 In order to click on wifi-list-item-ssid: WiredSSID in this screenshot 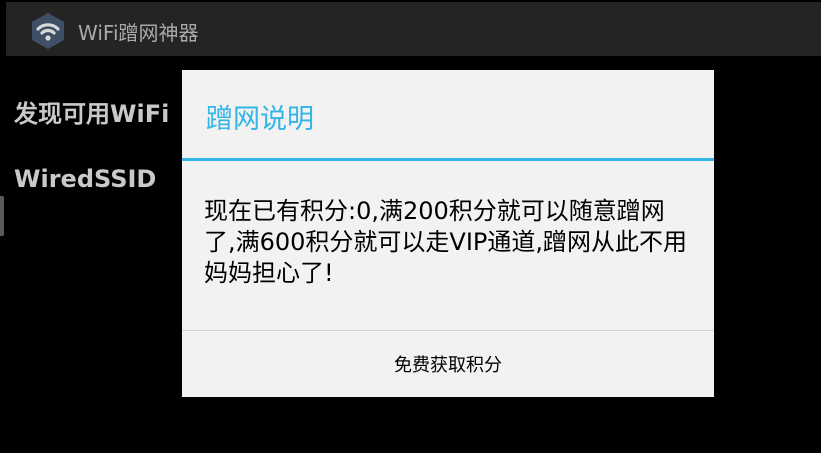, I will do `click(85, 179)`.